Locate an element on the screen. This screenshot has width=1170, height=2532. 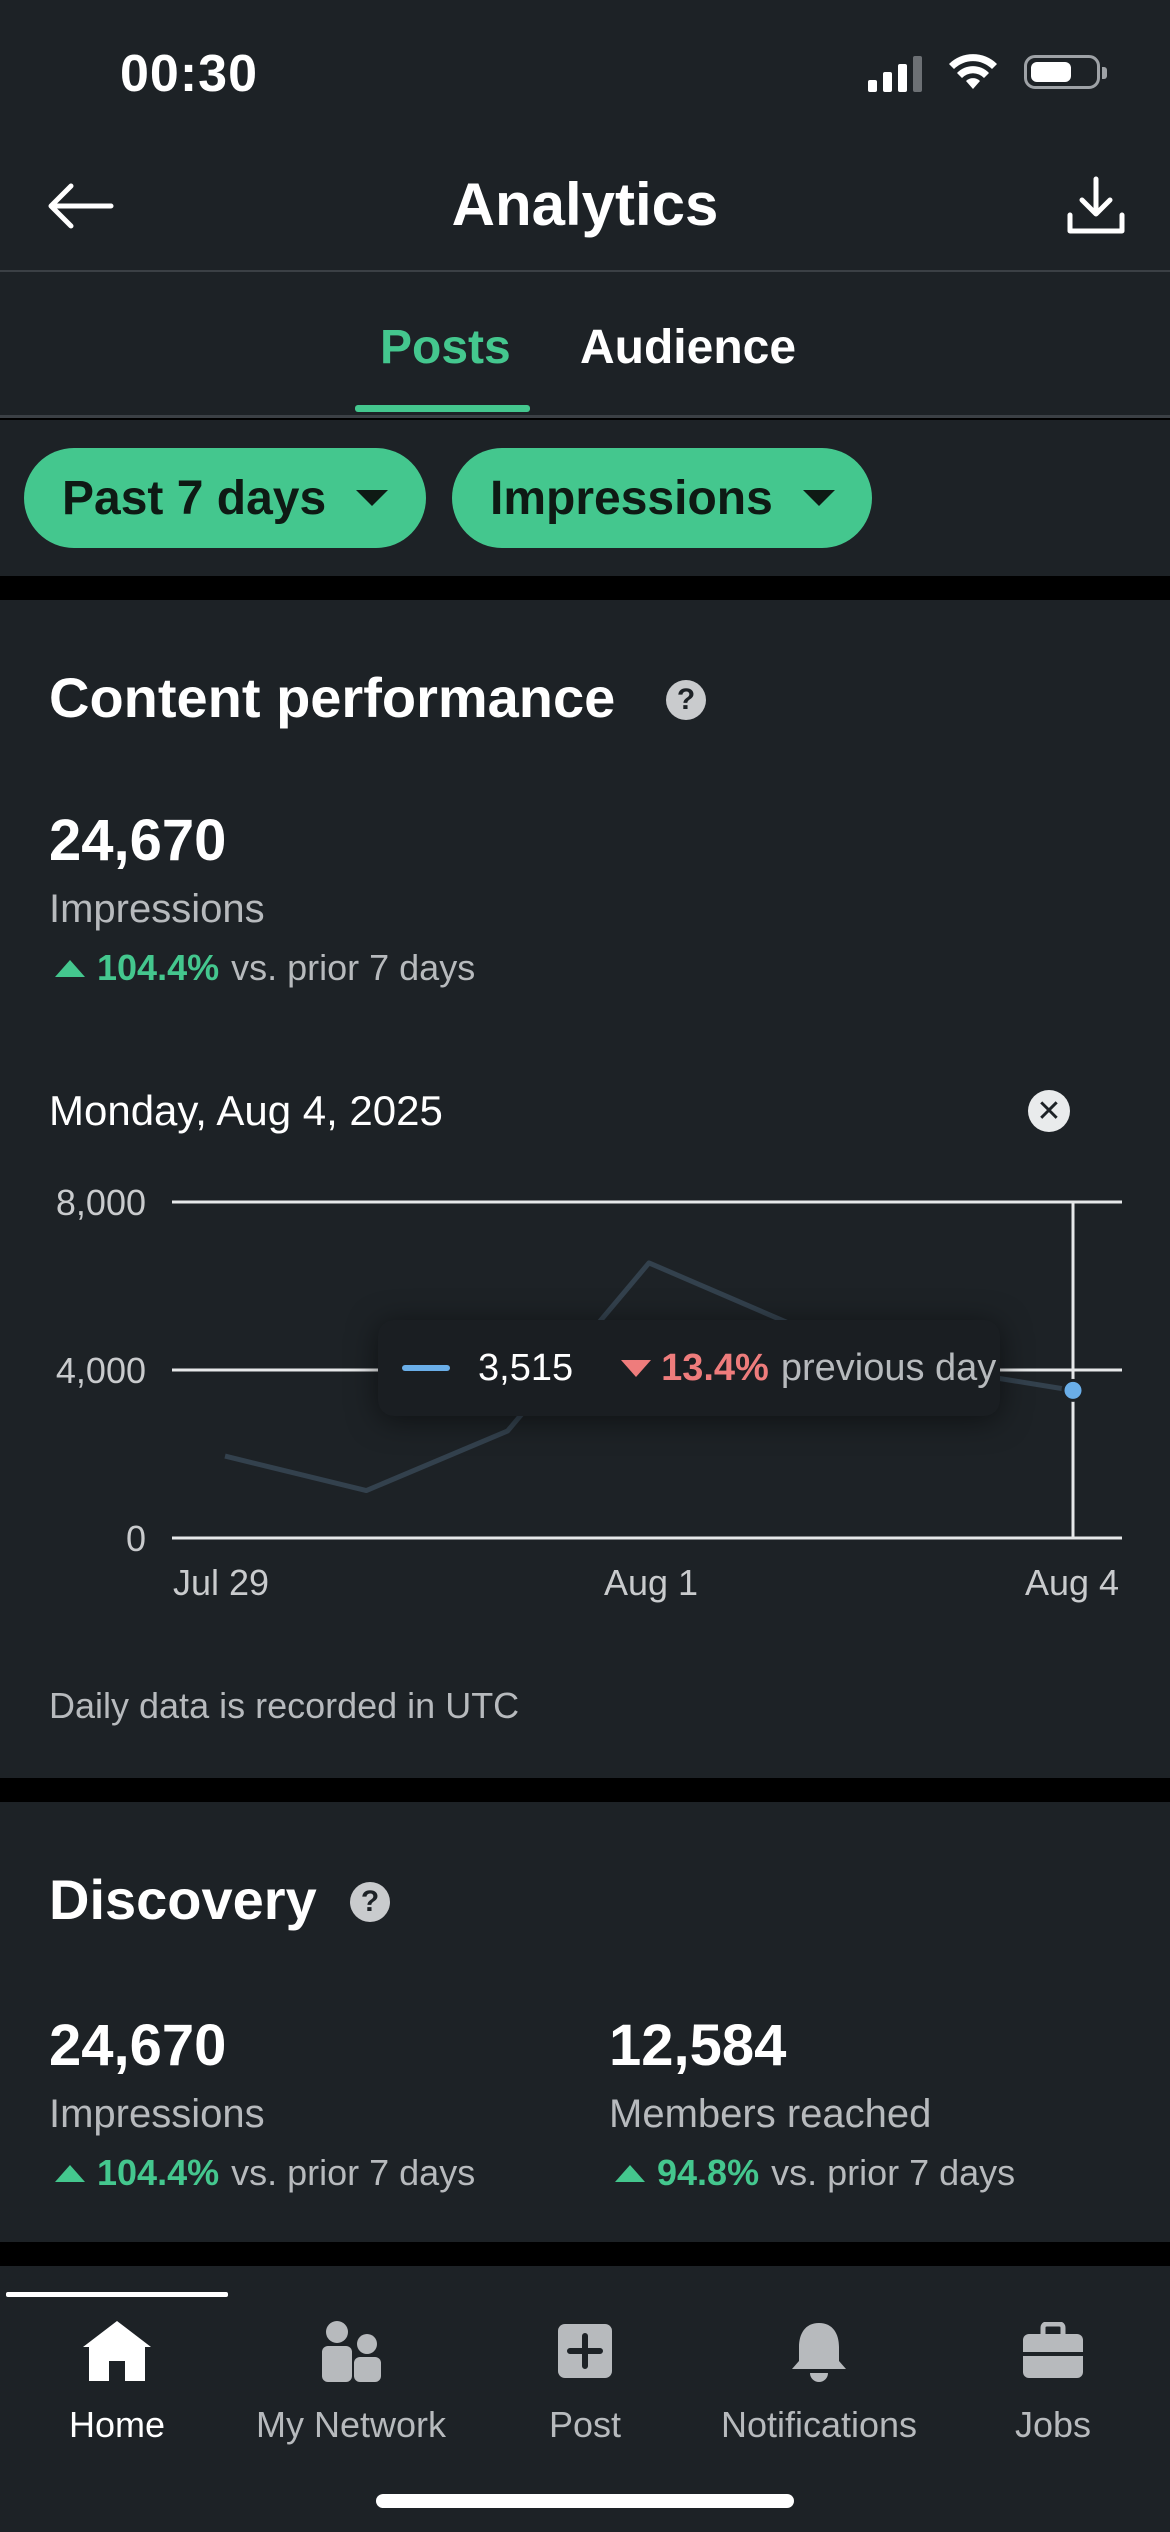
section-title: Discovery is located at coordinates (183, 1899).